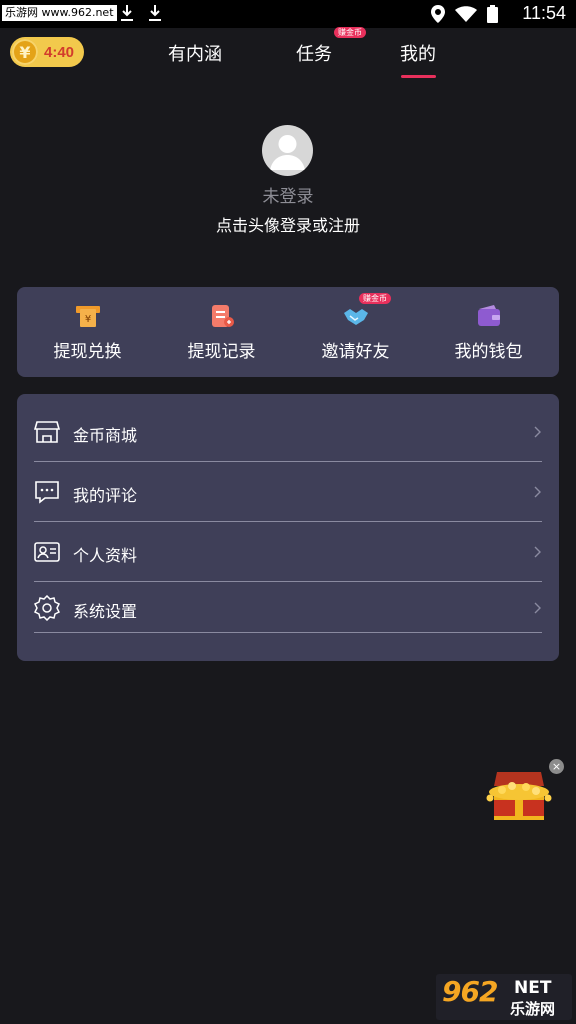 The image size is (576, 1024). I want to click on coin-timer: 4:40, so click(59, 52).